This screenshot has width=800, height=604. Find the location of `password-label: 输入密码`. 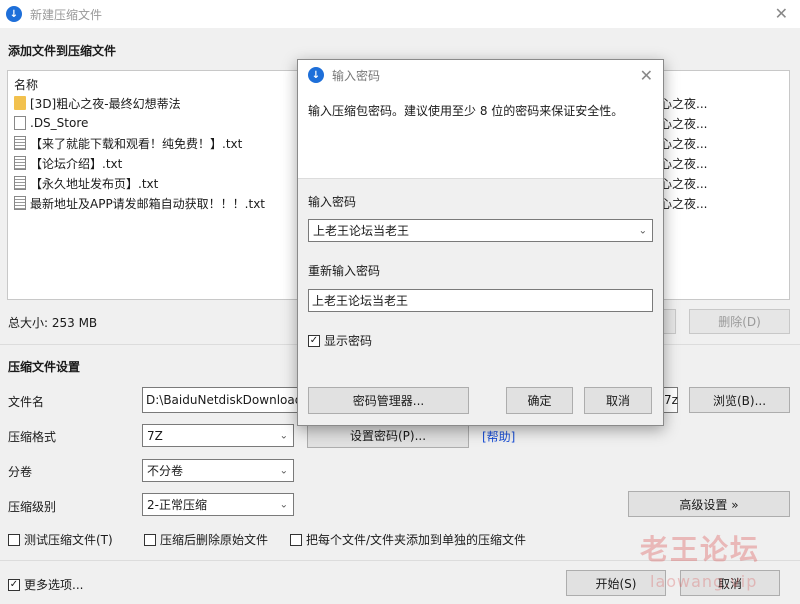

password-label: 输入密码 is located at coordinates (332, 202).